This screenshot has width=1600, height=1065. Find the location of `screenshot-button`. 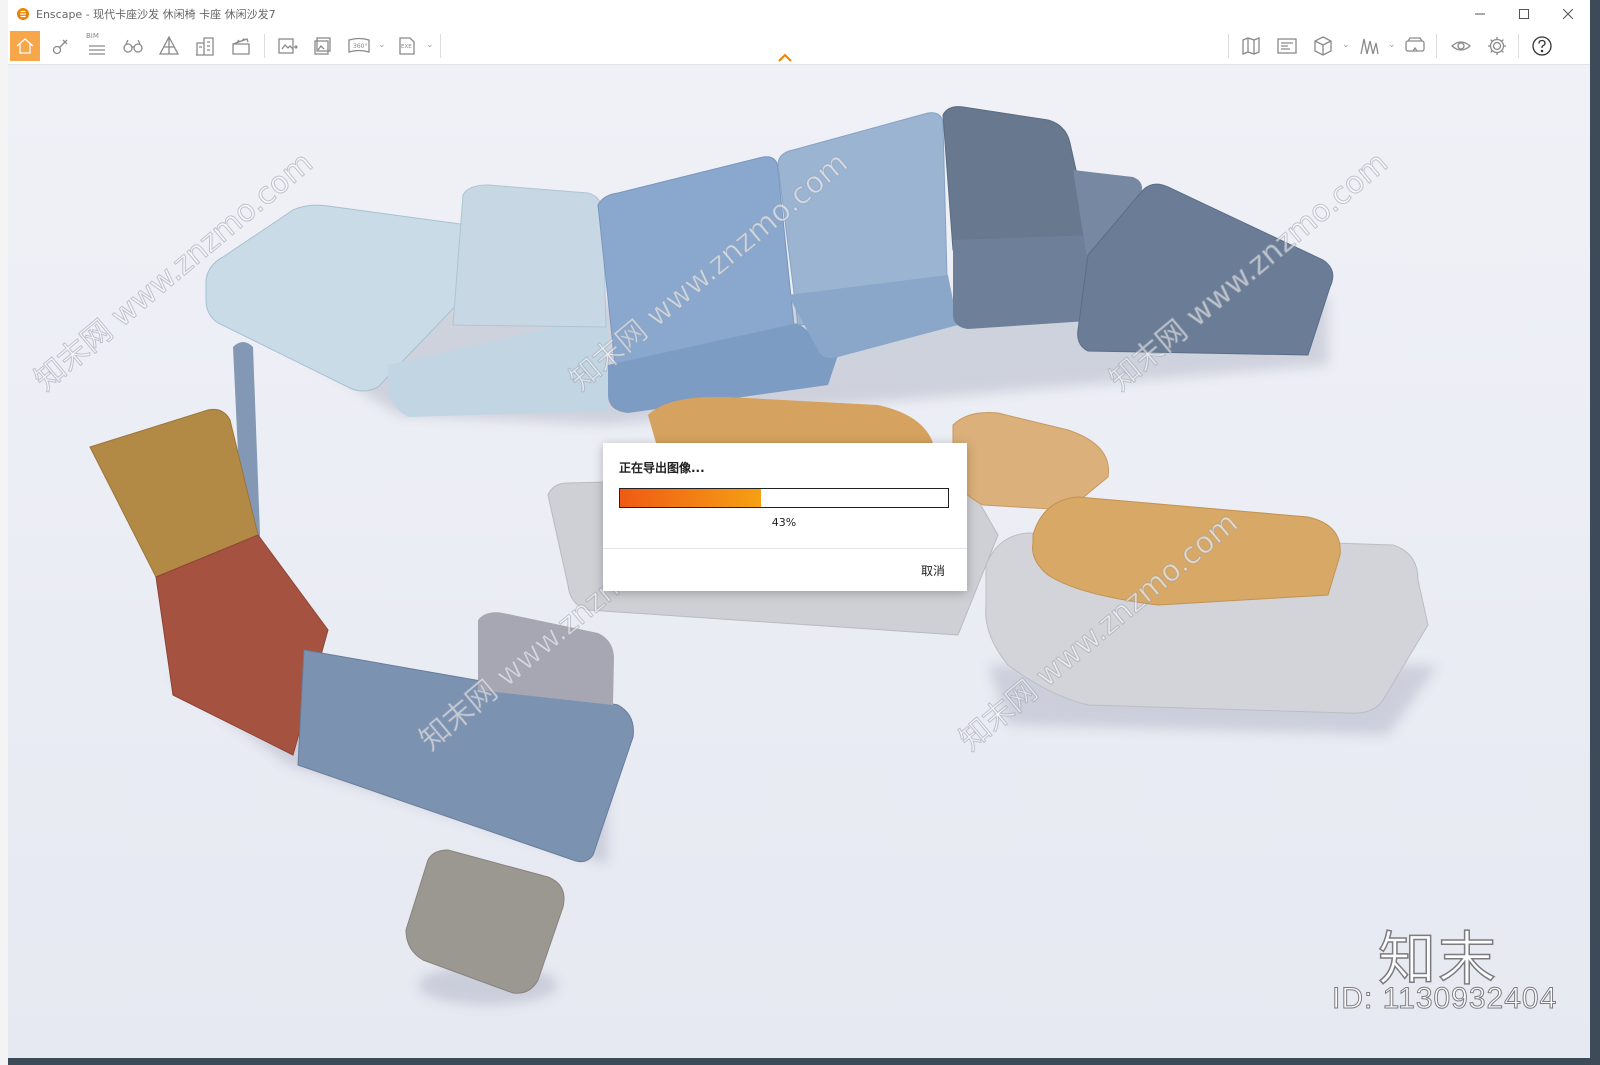

screenshot-button is located at coordinates (287, 46).